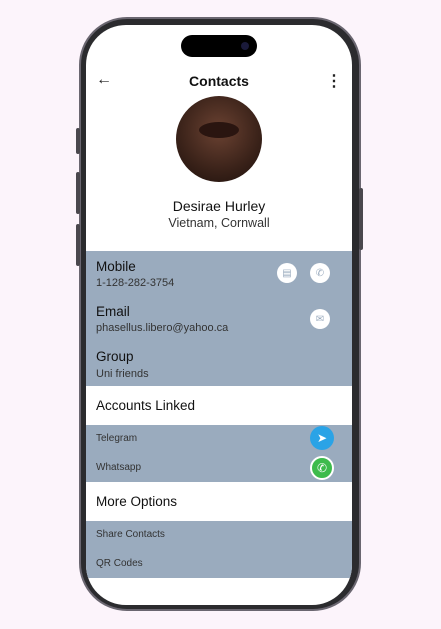 The height and width of the screenshot is (629, 441). I want to click on page-title: Contacts, so click(219, 81).